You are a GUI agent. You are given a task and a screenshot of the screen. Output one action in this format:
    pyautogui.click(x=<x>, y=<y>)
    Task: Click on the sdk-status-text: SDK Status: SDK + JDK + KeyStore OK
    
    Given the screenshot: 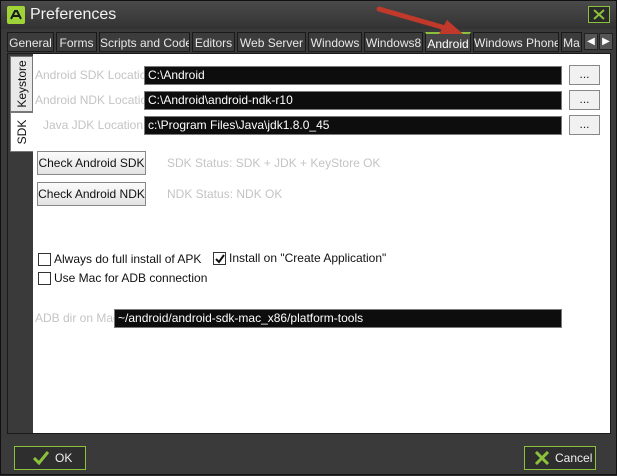 What is the action you would take?
    pyautogui.click(x=274, y=163)
    